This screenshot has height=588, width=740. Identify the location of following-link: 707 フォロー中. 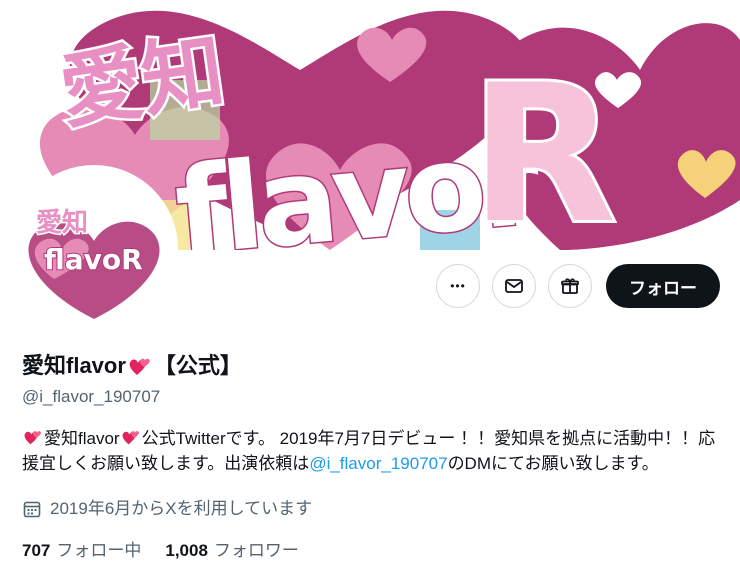
(81, 551).